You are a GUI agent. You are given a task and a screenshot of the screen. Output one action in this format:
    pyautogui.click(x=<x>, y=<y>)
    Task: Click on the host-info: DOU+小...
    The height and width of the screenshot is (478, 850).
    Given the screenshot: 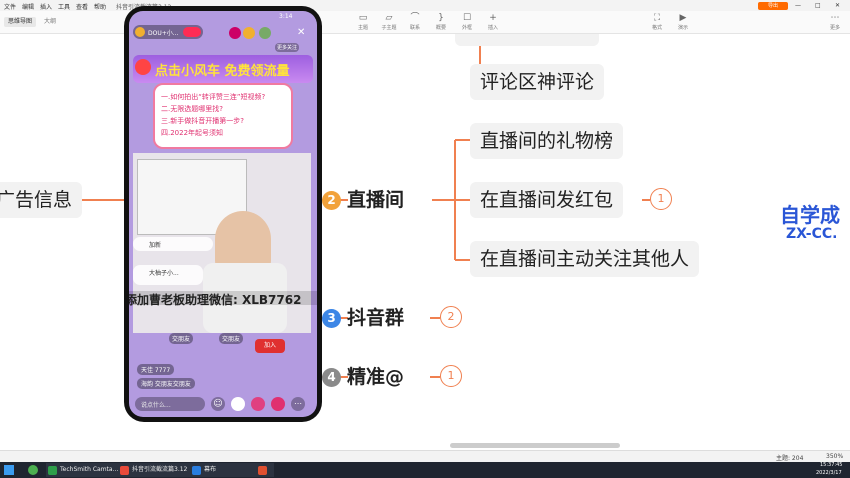 What is the action you would take?
    pyautogui.click(x=168, y=32)
    